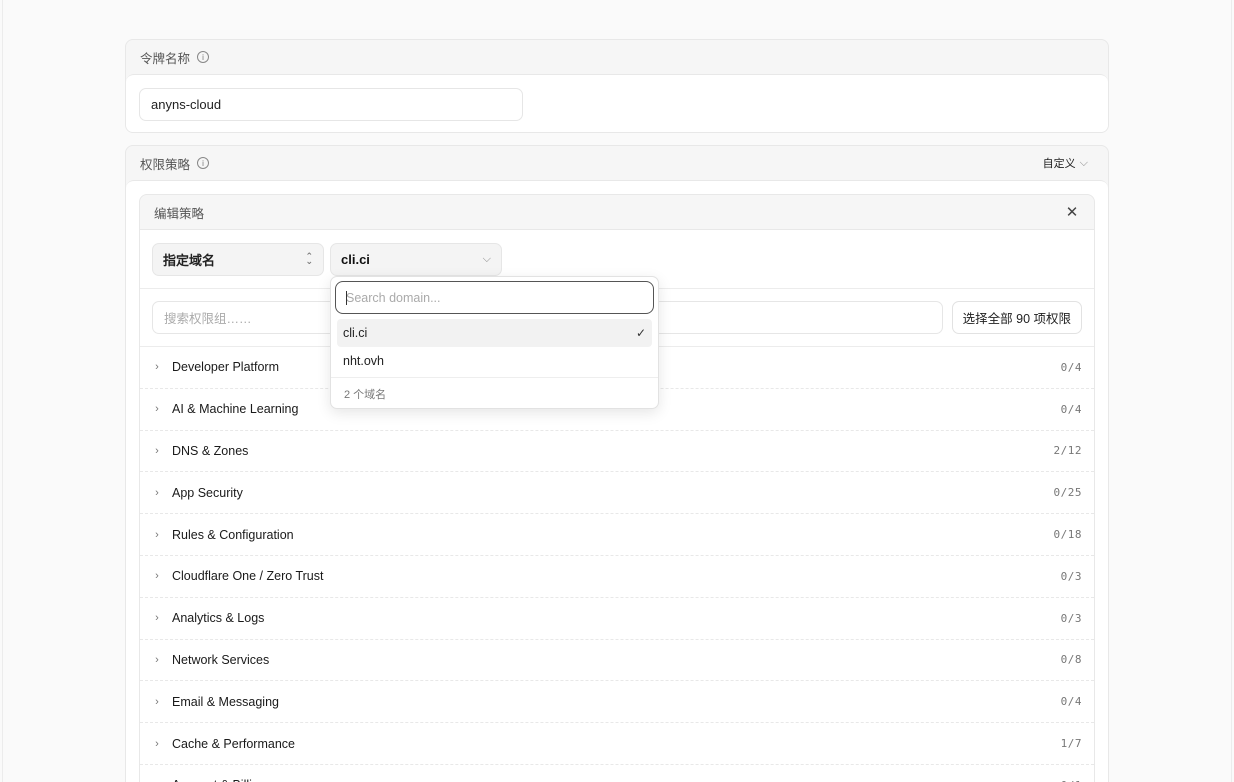 The height and width of the screenshot is (782, 1234). What do you see at coordinates (248, 576) in the screenshot?
I see `permission-group-name: Cloudflare One / Zero Trust` at bounding box center [248, 576].